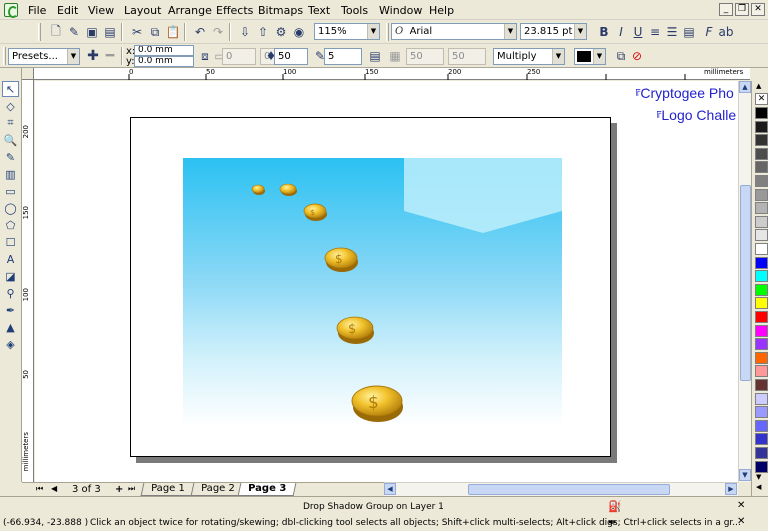 The image size is (768, 531). I want to click on menu-view: View, so click(101, 10).